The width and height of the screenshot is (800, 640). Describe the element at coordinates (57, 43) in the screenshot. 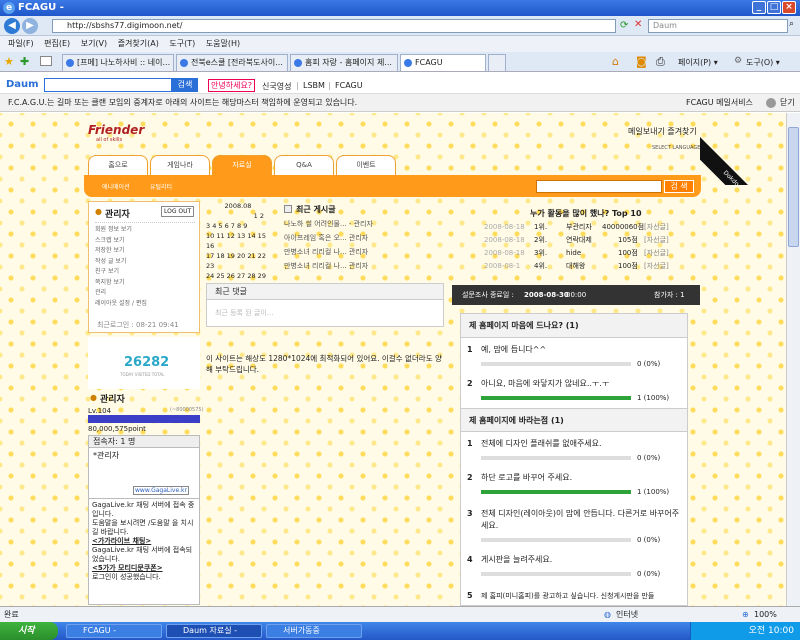

I see `menu-edit: 편집(E)` at that location.